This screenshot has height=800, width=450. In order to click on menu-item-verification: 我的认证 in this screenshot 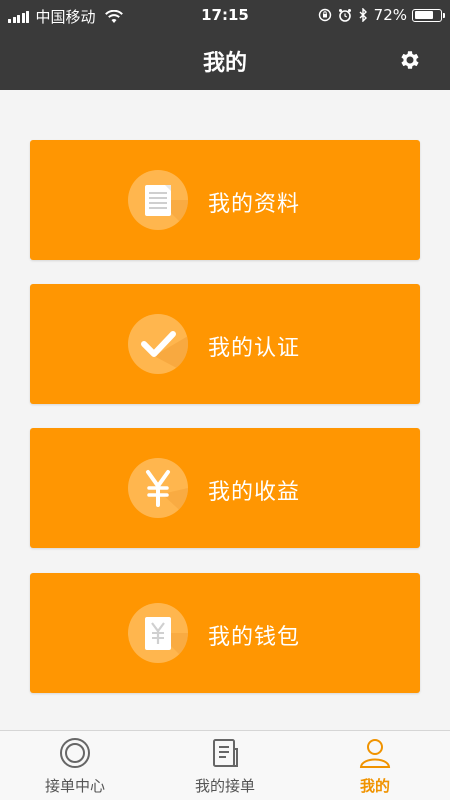, I will do `click(225, 344)`.